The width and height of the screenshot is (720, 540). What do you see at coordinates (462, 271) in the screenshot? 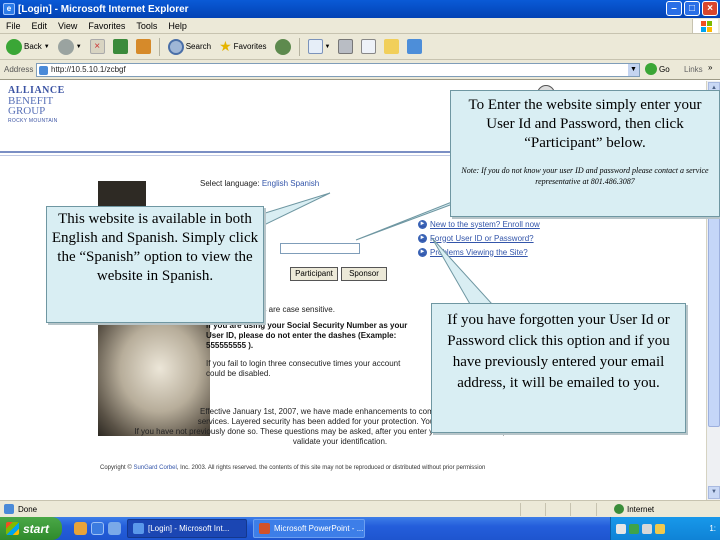
I see `right-callout-pointer` at bounding box center [462, 271].